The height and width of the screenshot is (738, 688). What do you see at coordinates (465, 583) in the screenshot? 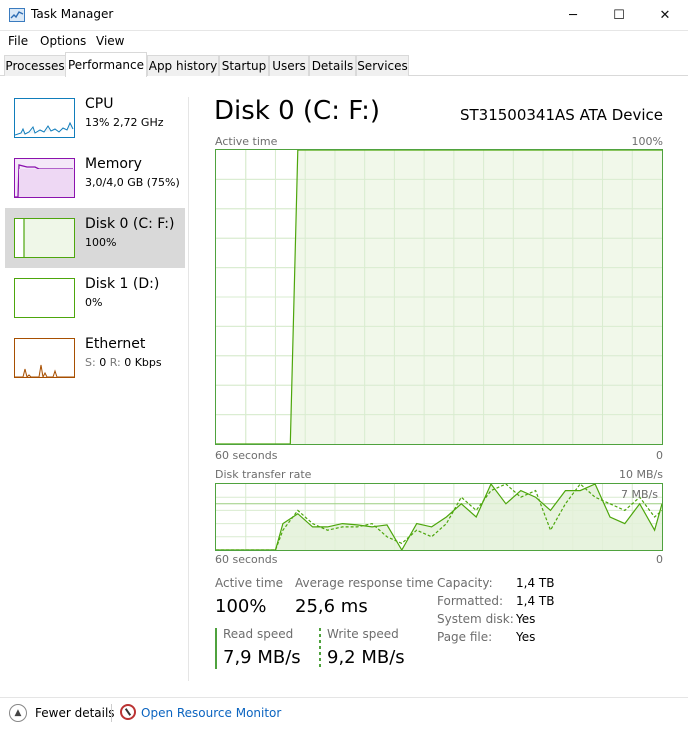
I see `capacity-label: Capacity:` at bounding box center [465, 583].